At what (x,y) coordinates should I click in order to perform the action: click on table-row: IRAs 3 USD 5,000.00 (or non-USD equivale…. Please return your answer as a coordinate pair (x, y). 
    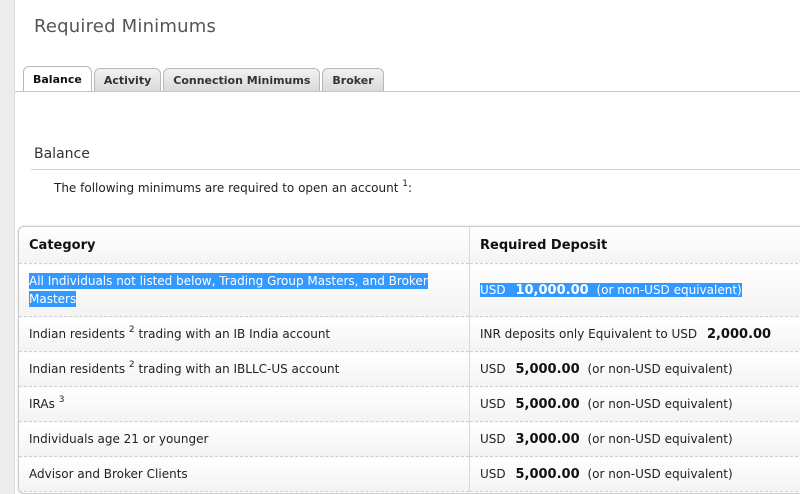
    Looking at the image, I should click on (409, 404).